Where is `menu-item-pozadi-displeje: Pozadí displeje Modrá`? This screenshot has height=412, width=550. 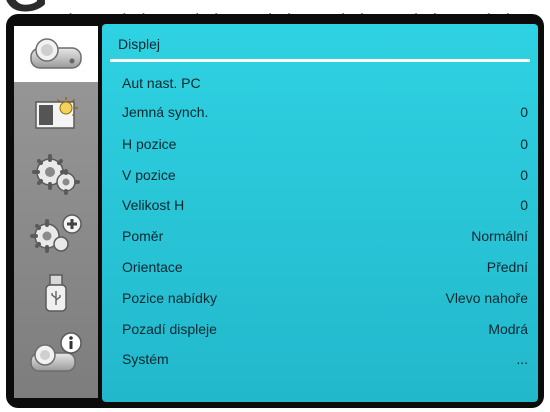 menu-item-pozadi-displeje: Pozadí displeje Modrá is located at coordinates (325, 329).